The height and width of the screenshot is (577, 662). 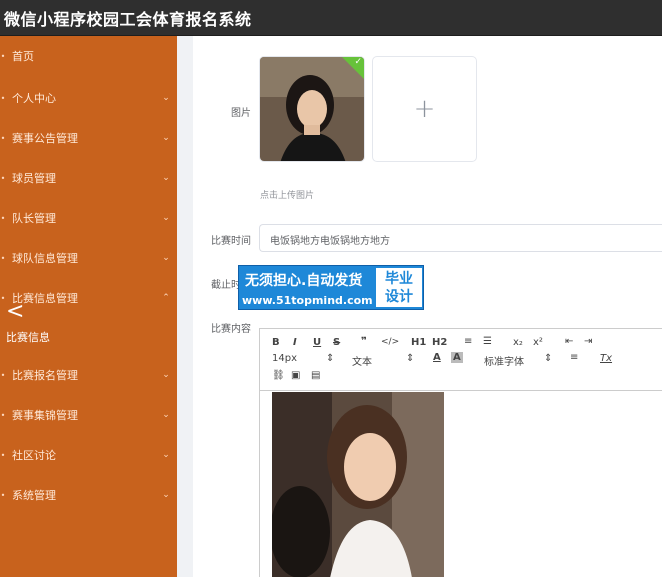 What do you see at coordinates (468, 341) in the screenshot?
I see `ordered-list-button: ≡` at bounding box center [468, 341].